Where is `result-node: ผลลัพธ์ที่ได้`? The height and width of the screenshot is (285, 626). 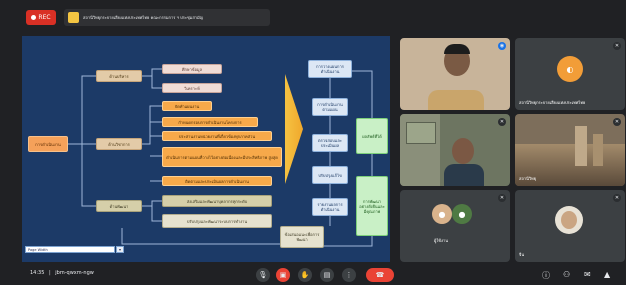
result-node: ผลลัพธ์ที่ได้ is located at coordinates (372, 136).